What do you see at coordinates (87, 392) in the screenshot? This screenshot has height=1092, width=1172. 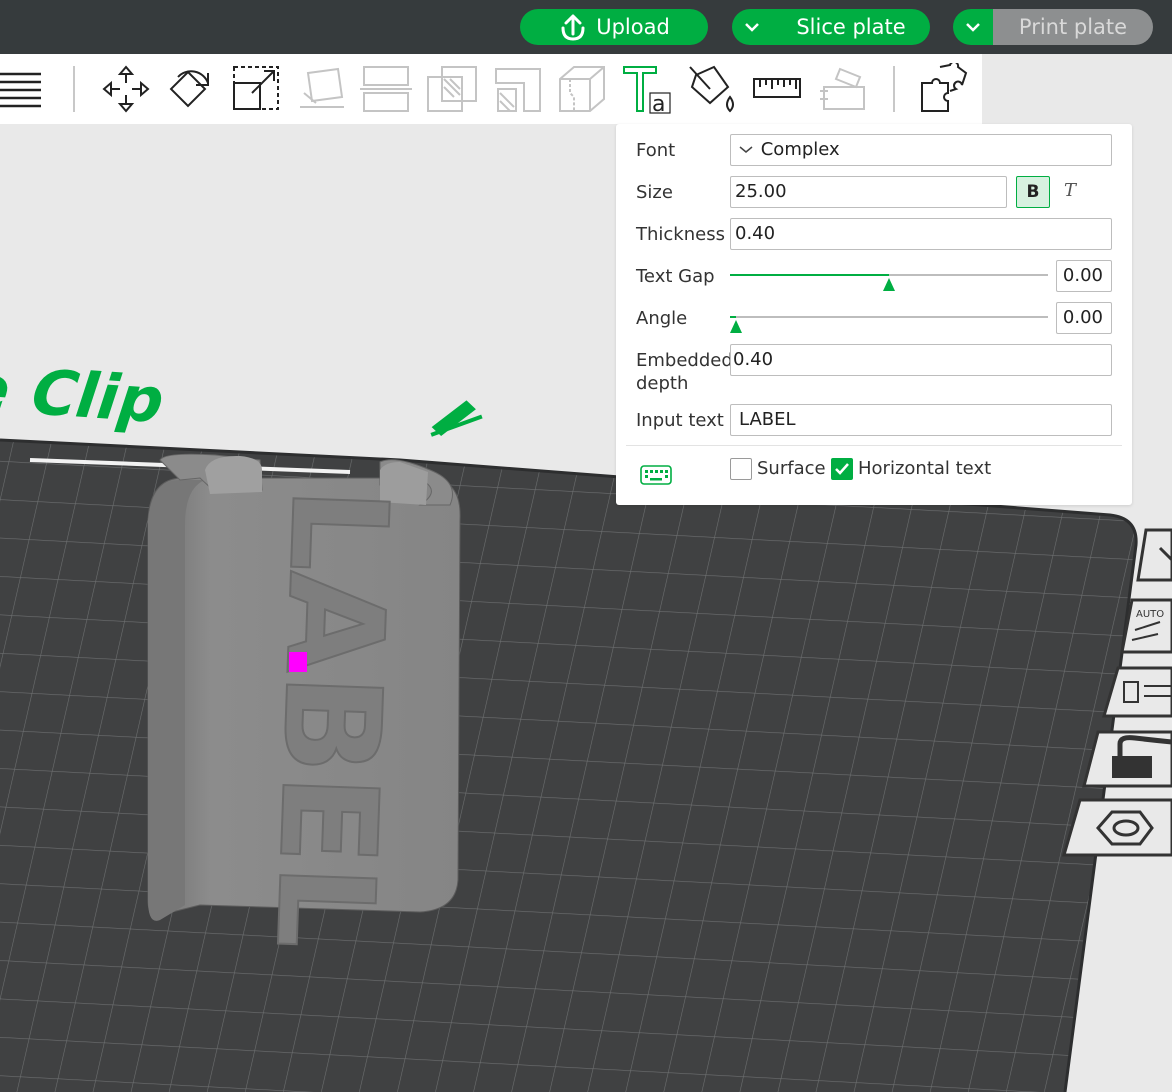 I see `plate-name: ose Clip` at bounding box center [87, 392].